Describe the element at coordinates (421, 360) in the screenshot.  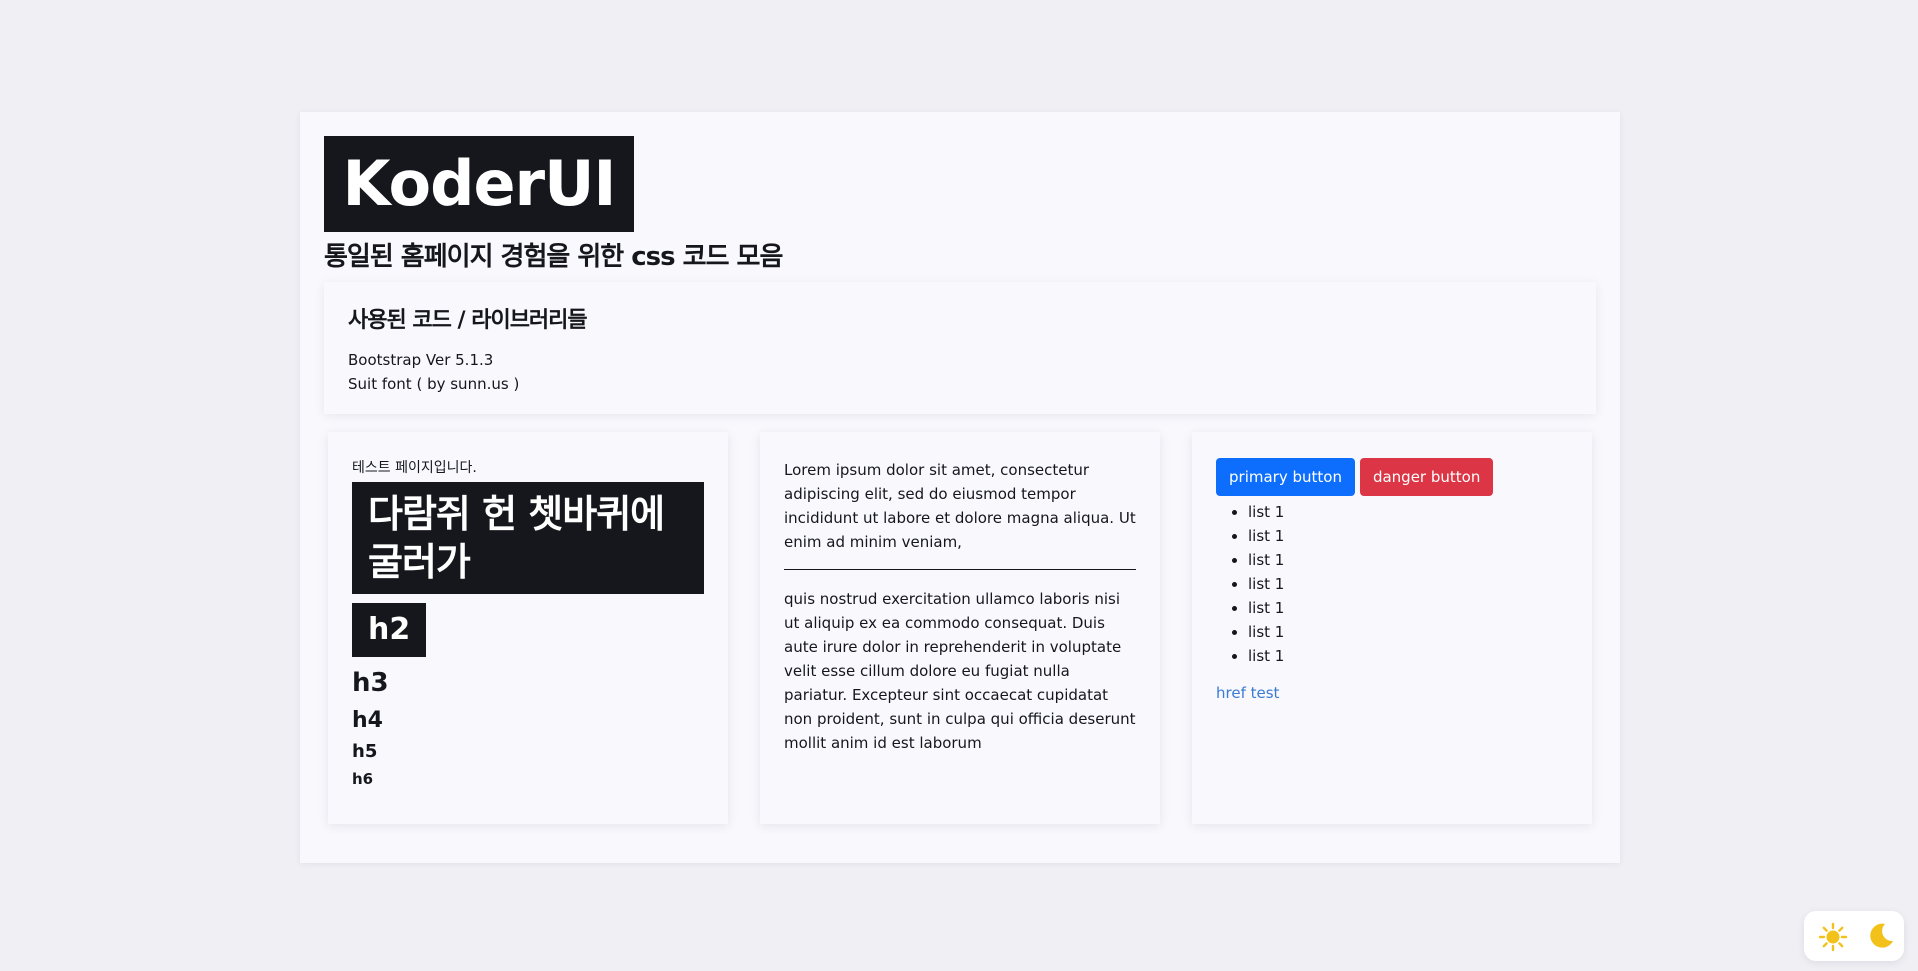
I see `library-item: Bootstrap Ver 5.1.3` at that location.